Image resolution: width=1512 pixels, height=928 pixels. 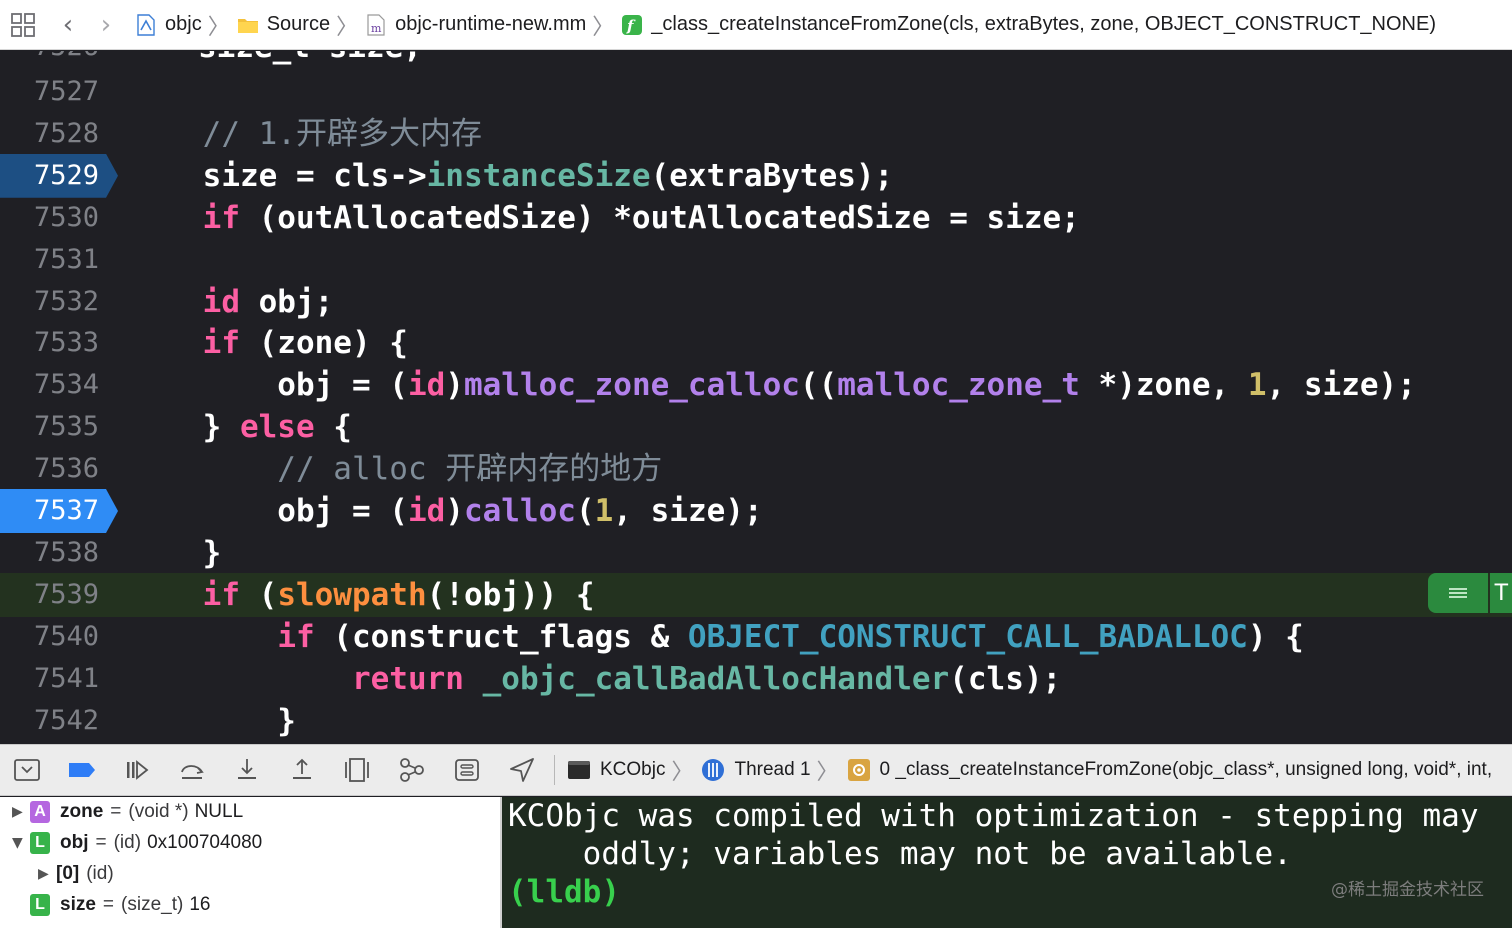 What do you see at coordinates (632, 24) in the screenshot?
I see `function-icon: f` at bounding box center [632, 24].